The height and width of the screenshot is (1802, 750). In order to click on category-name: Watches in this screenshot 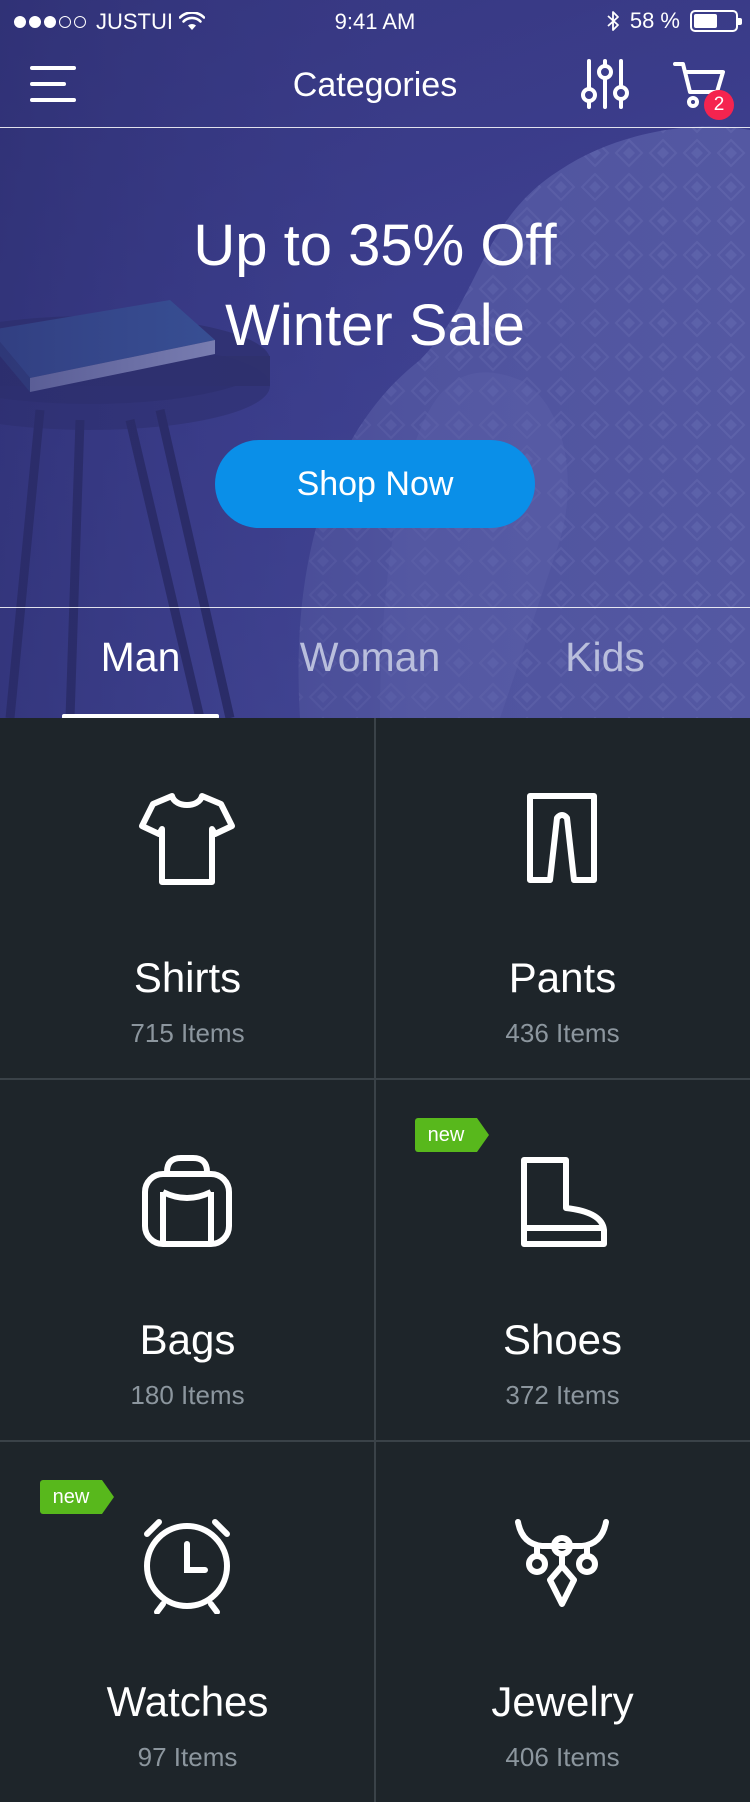, I will do `click(187, 1701)`.